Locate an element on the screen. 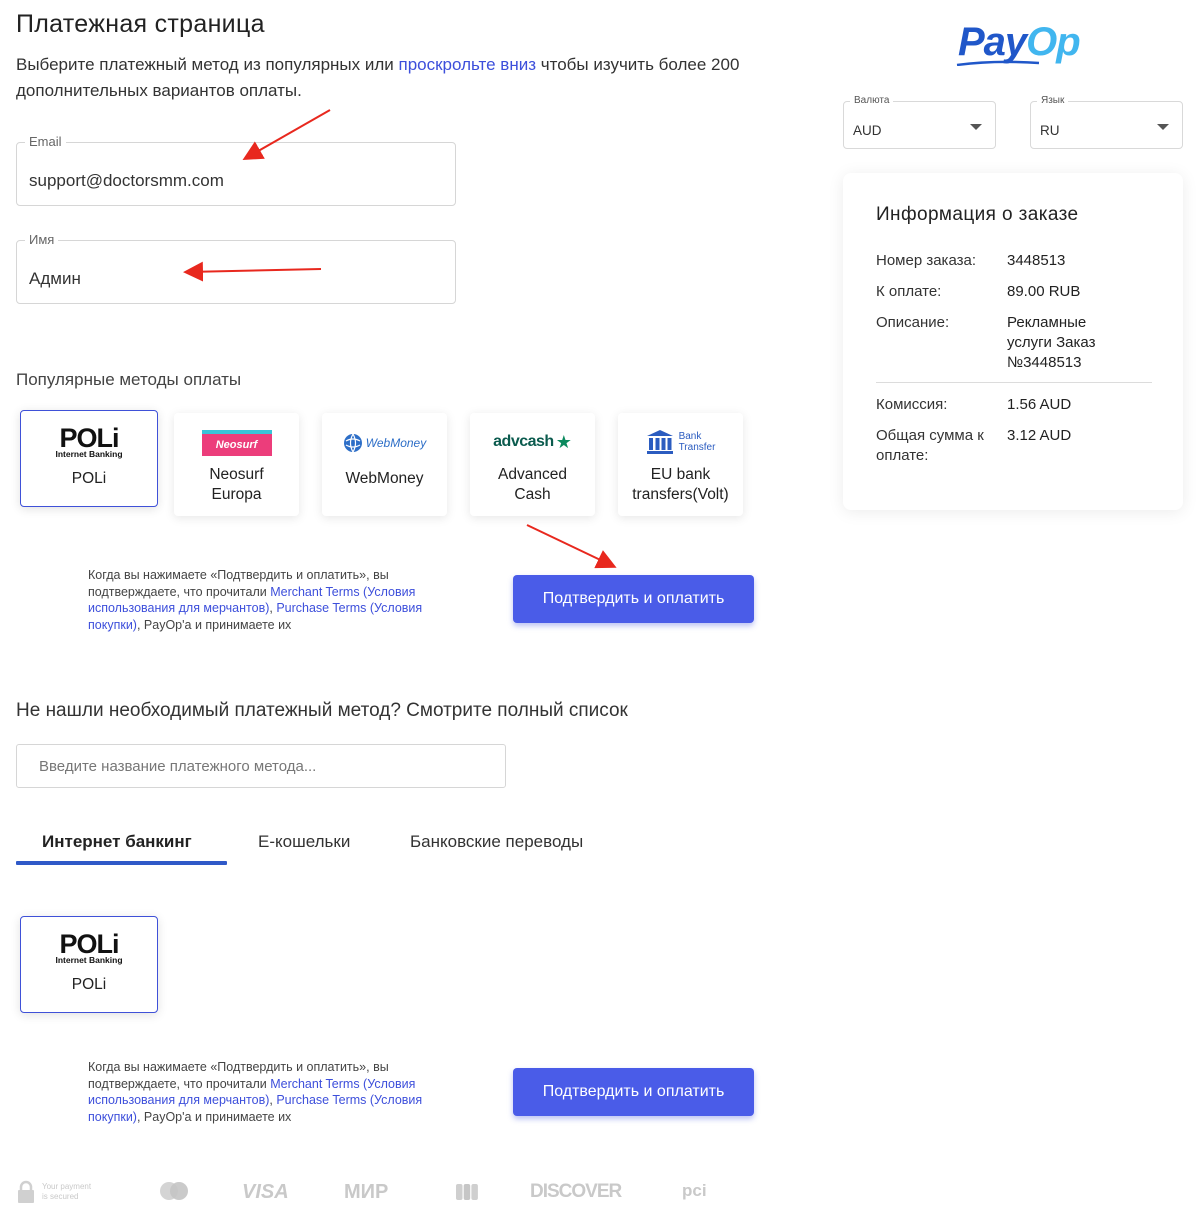  annotation-arrows is located at coordinates (400, 339).